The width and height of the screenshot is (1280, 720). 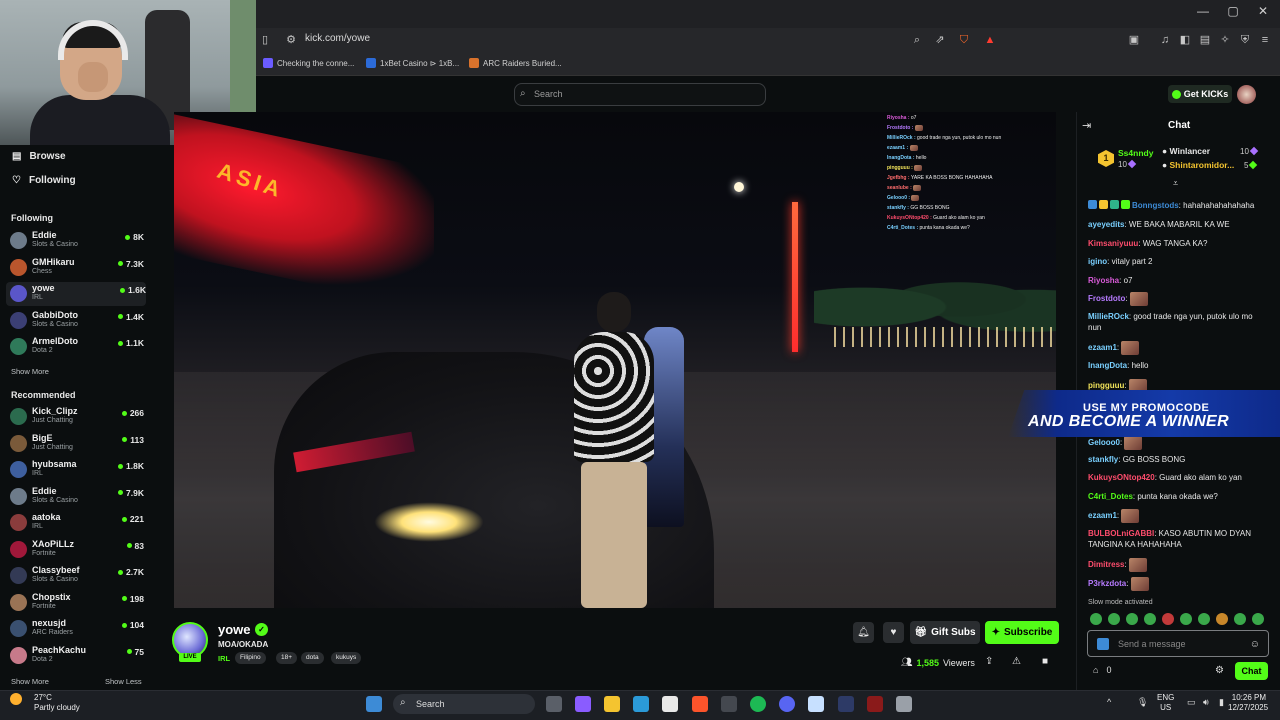 I want to click on kicks-balance: ⌂ 0, so click(x=1102, y=670).